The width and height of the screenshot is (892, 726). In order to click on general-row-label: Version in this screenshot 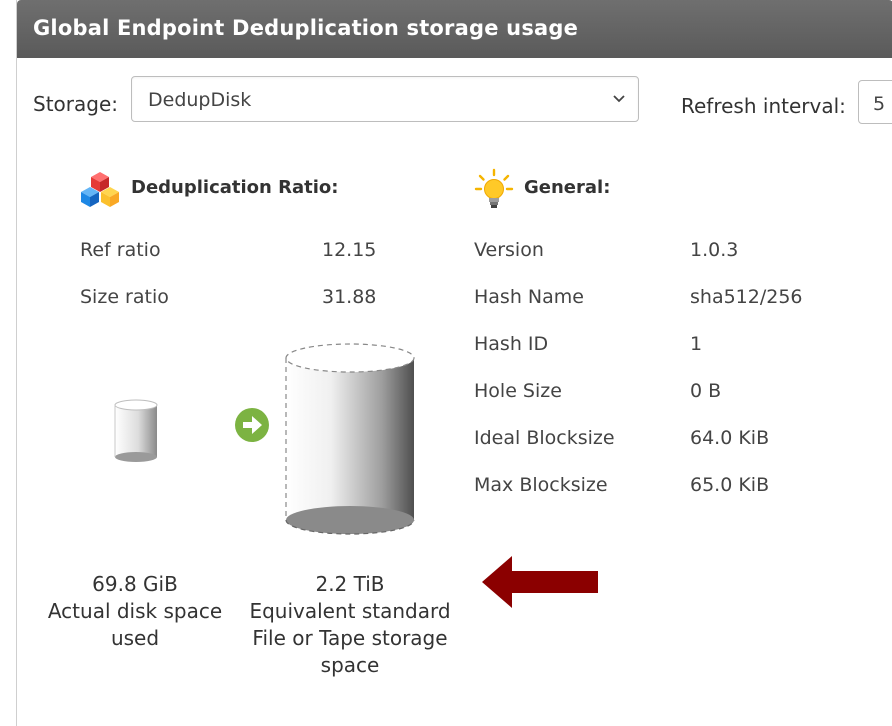, I will do `click(509, 250)`.